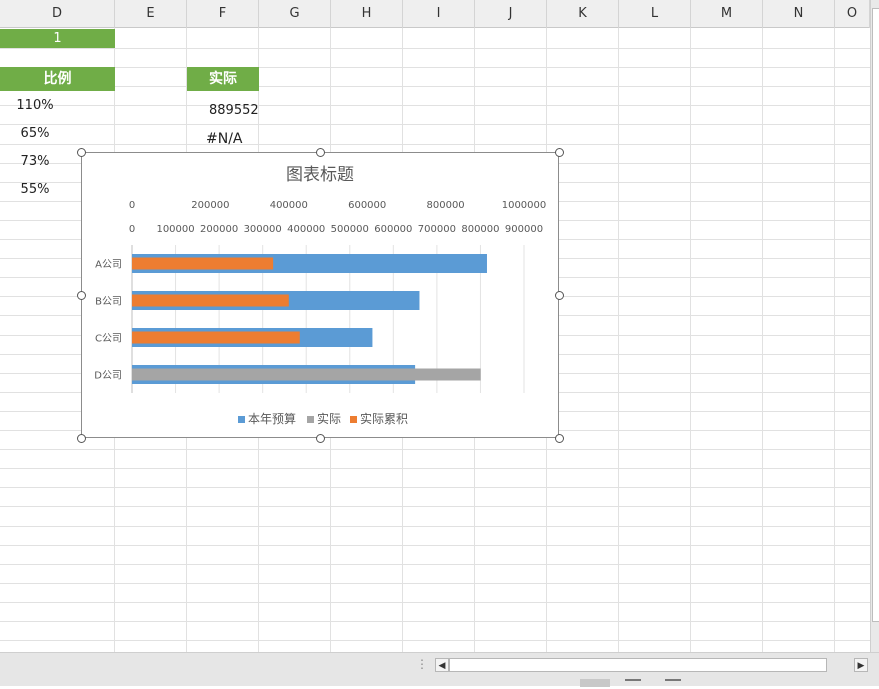  Describe the element at coordinates (236, 139) in the screenshot. I see `cell-f6: #N/A` at that location.